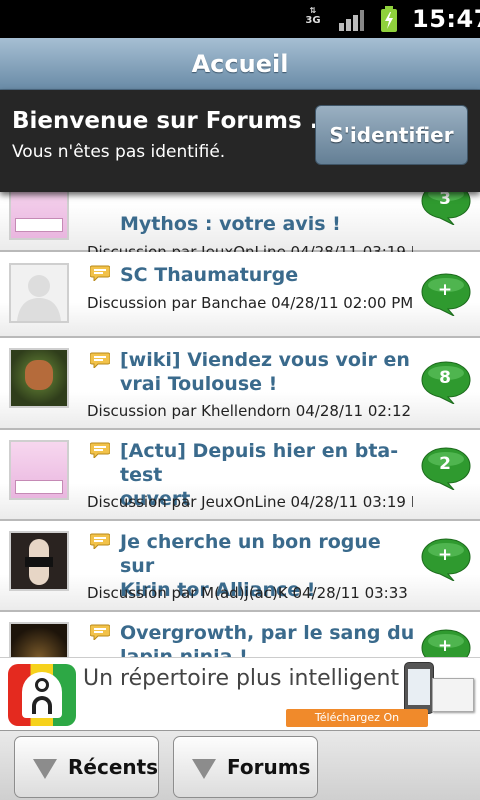  I want to click on status-bar: ⇅ 3G 15:47, so click(240, 19).